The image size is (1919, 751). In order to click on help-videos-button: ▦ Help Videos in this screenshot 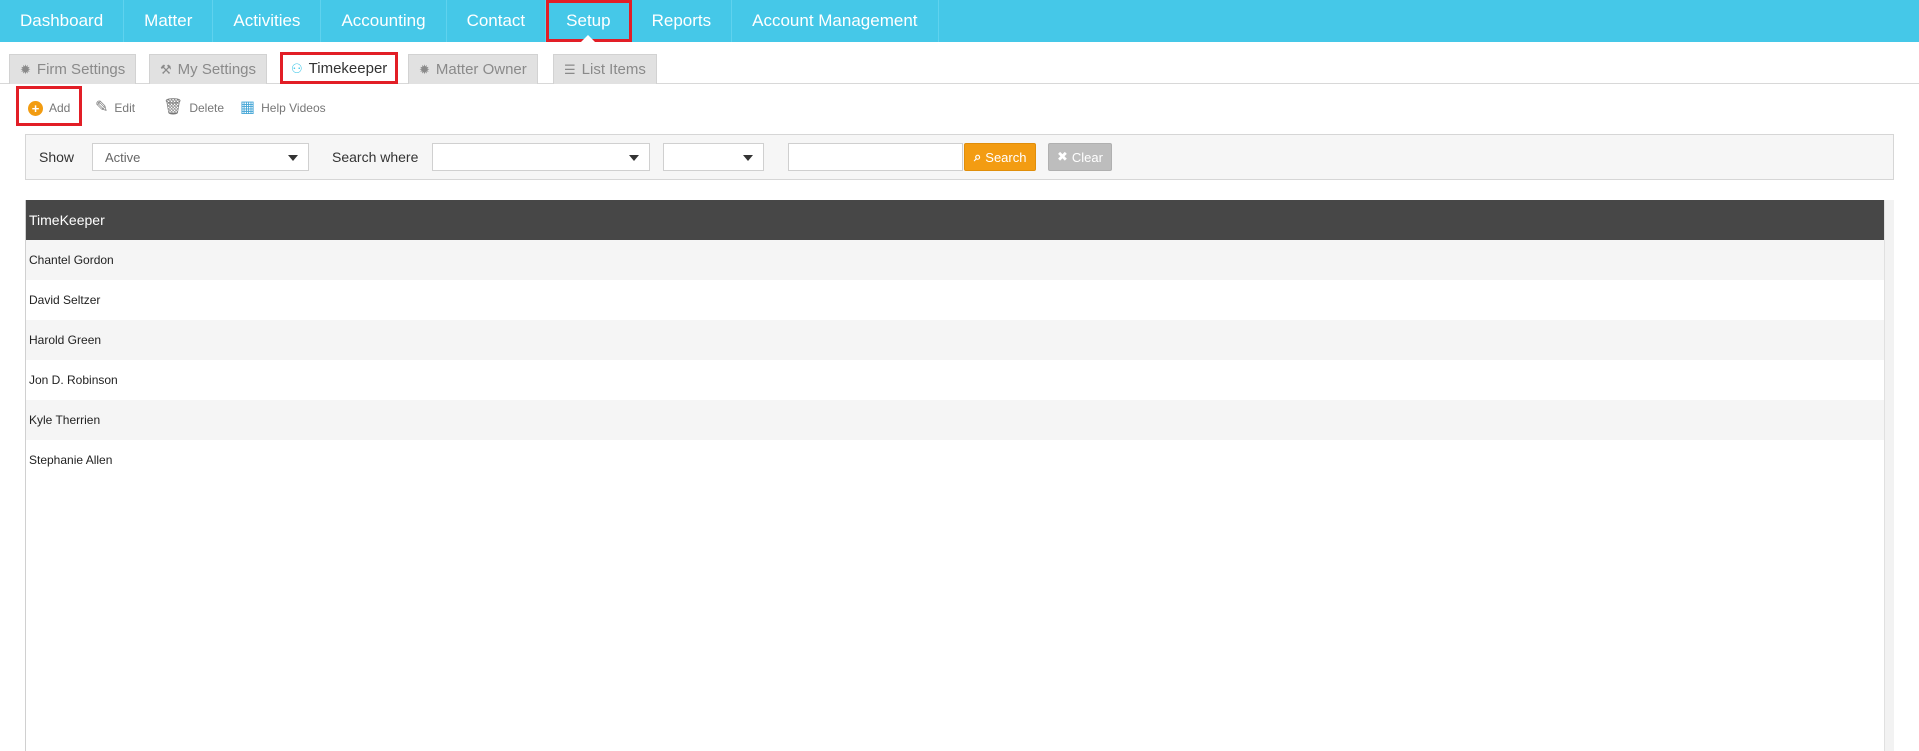, I will do `click(283, 108)`.